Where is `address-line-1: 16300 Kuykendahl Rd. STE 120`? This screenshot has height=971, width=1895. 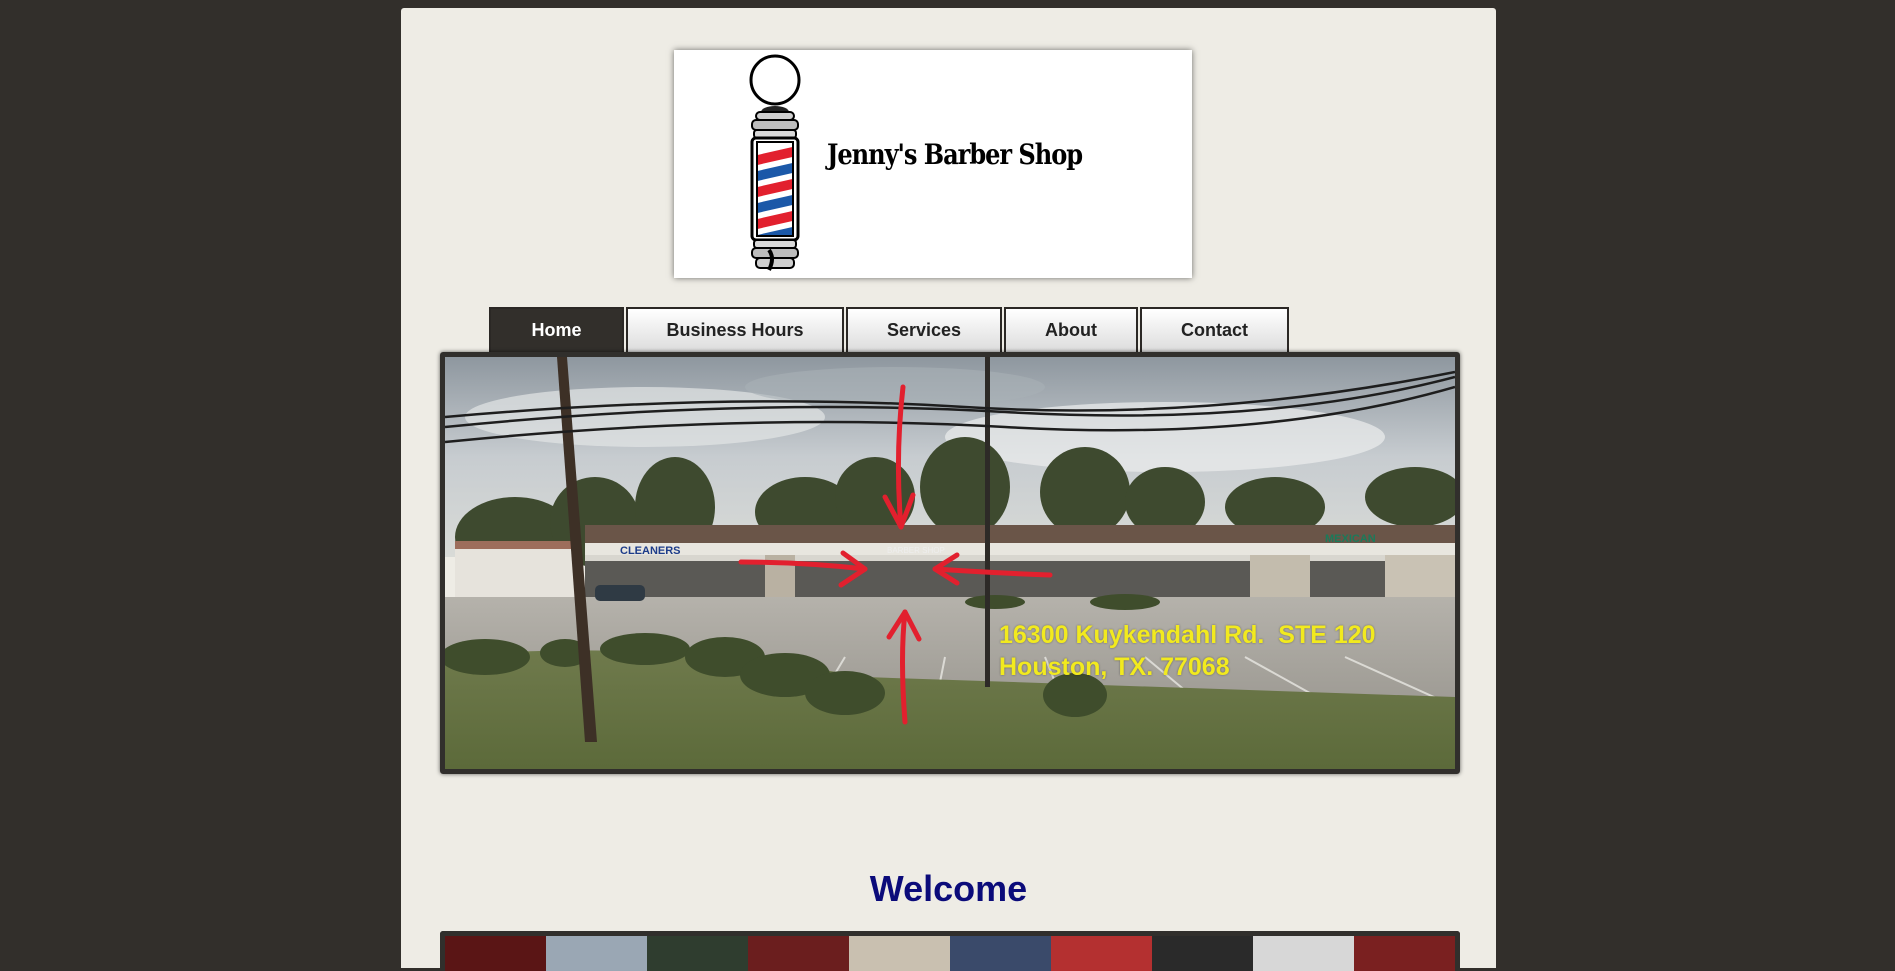 address-line-1: 16300 Kuykendahl Rd. STE 120 is located at coordinates (1187, 635).